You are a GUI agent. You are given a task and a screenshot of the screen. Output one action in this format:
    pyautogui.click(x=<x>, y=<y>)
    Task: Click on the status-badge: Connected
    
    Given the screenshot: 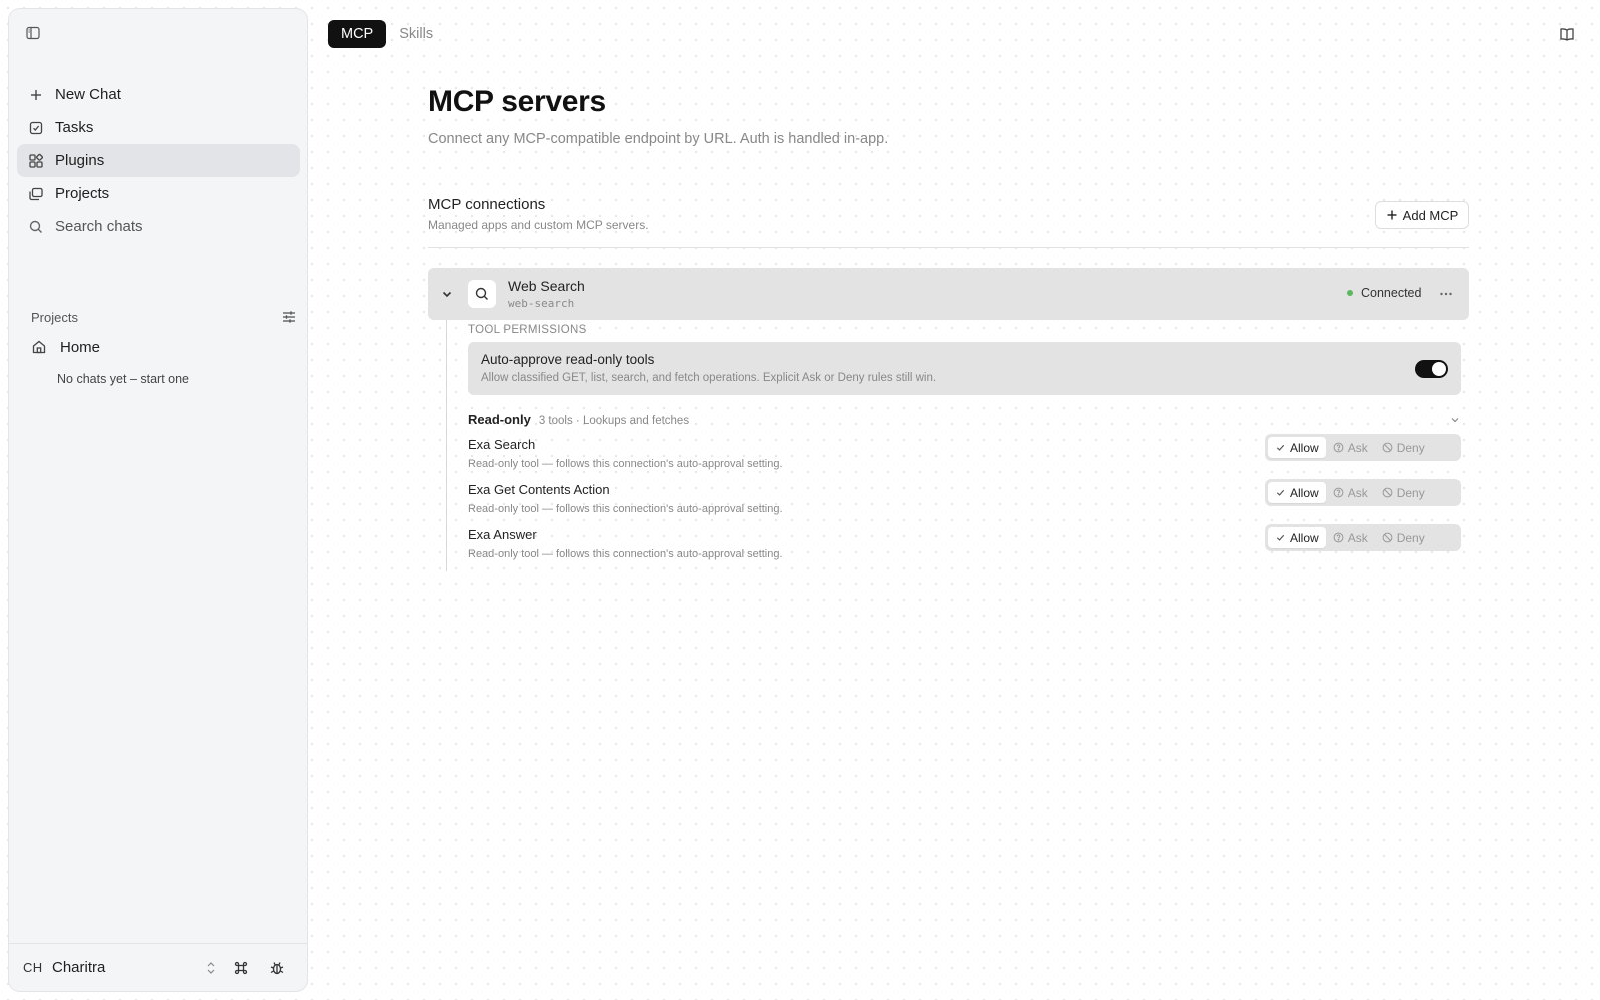 What is the action you would take?
    pyautogui.click(x=1384, y=293)
    